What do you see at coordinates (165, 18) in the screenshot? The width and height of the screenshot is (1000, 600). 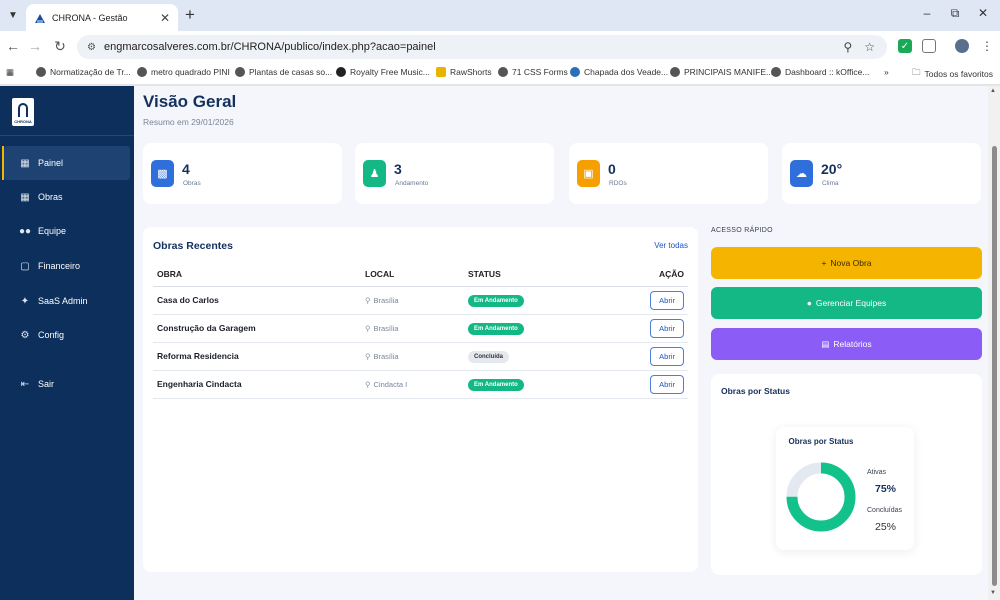 I see `tab-close-icon: ✕` at bounding box center [165, 18].